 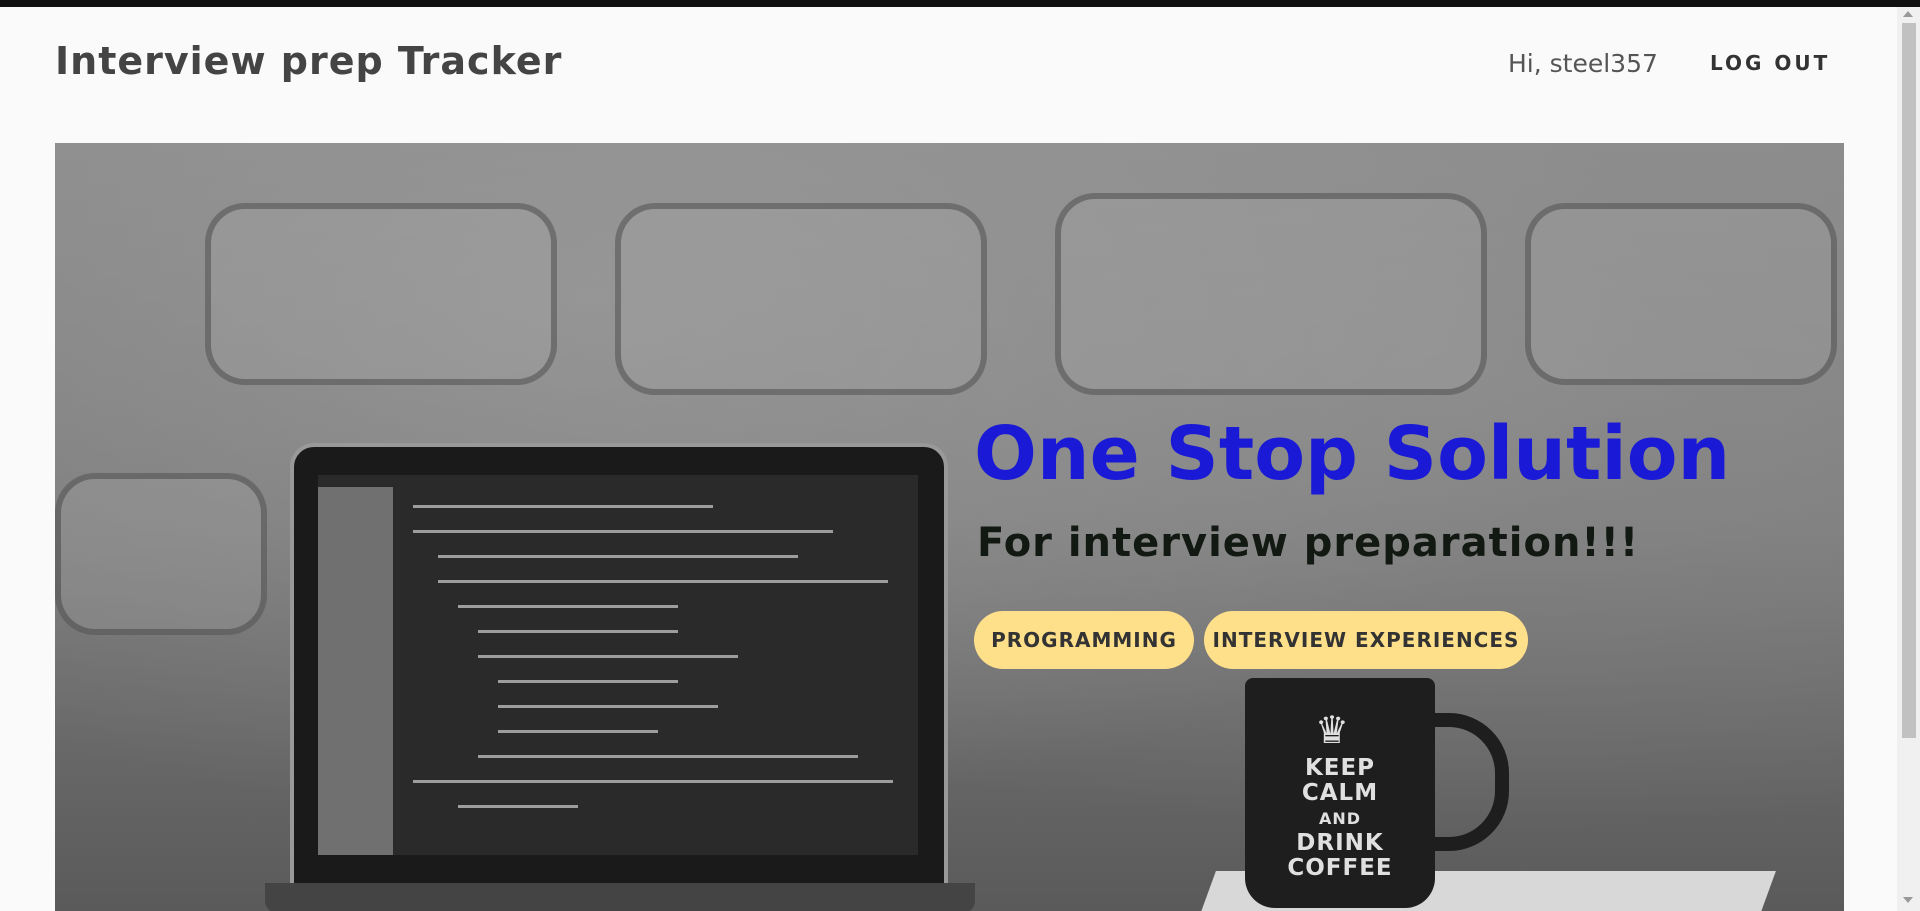 I want to click on crown-icon: ♛, so click(x=1332, y=730).